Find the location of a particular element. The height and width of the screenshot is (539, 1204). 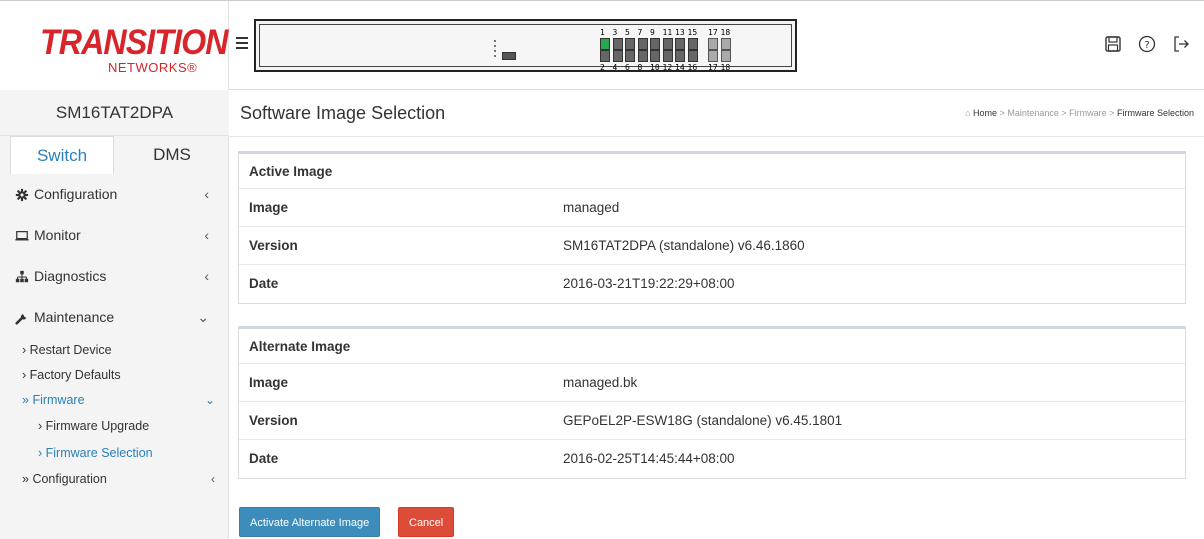

port-13-top is located at coordinates (680, 44).